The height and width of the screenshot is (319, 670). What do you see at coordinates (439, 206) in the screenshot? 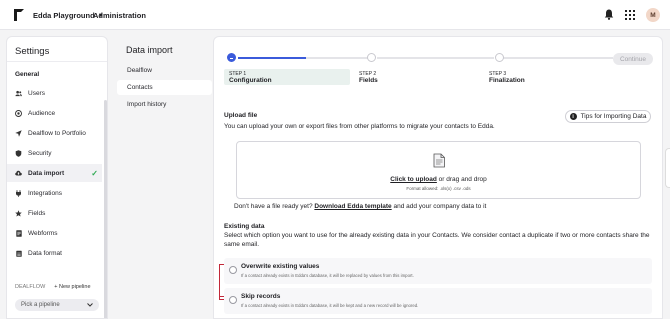
I see `template-post: and add your company data to it` at bounding box center [439, 206].